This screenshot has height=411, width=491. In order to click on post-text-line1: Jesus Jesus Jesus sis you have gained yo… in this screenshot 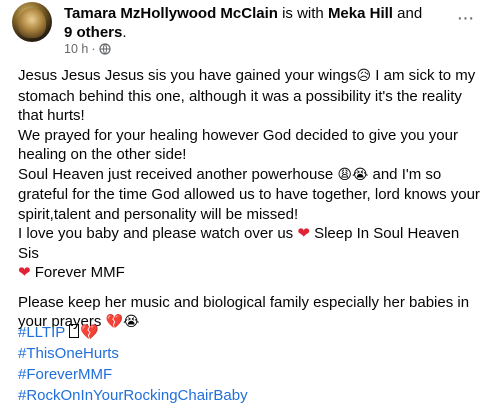, I will do `click(187, 75)`.